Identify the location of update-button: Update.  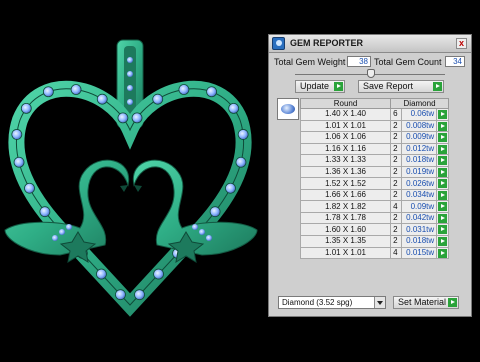
(320, 86).